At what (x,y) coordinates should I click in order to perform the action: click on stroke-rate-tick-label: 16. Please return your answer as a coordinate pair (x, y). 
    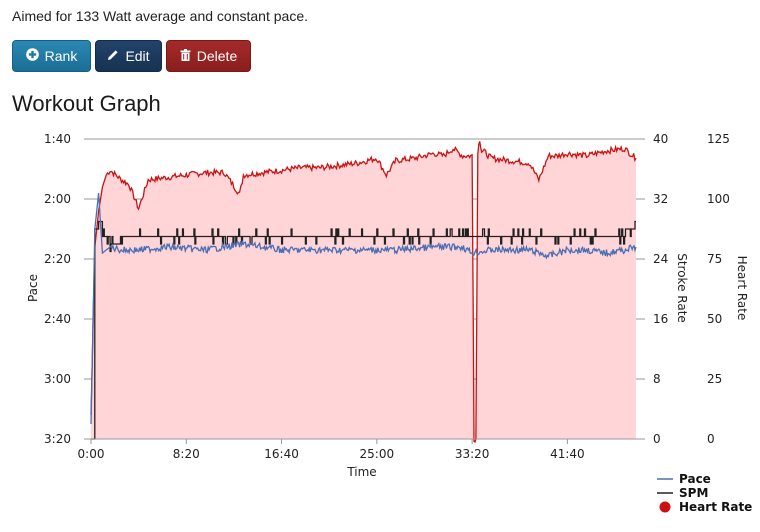
    Looking at the image, I should click on (660, 319).